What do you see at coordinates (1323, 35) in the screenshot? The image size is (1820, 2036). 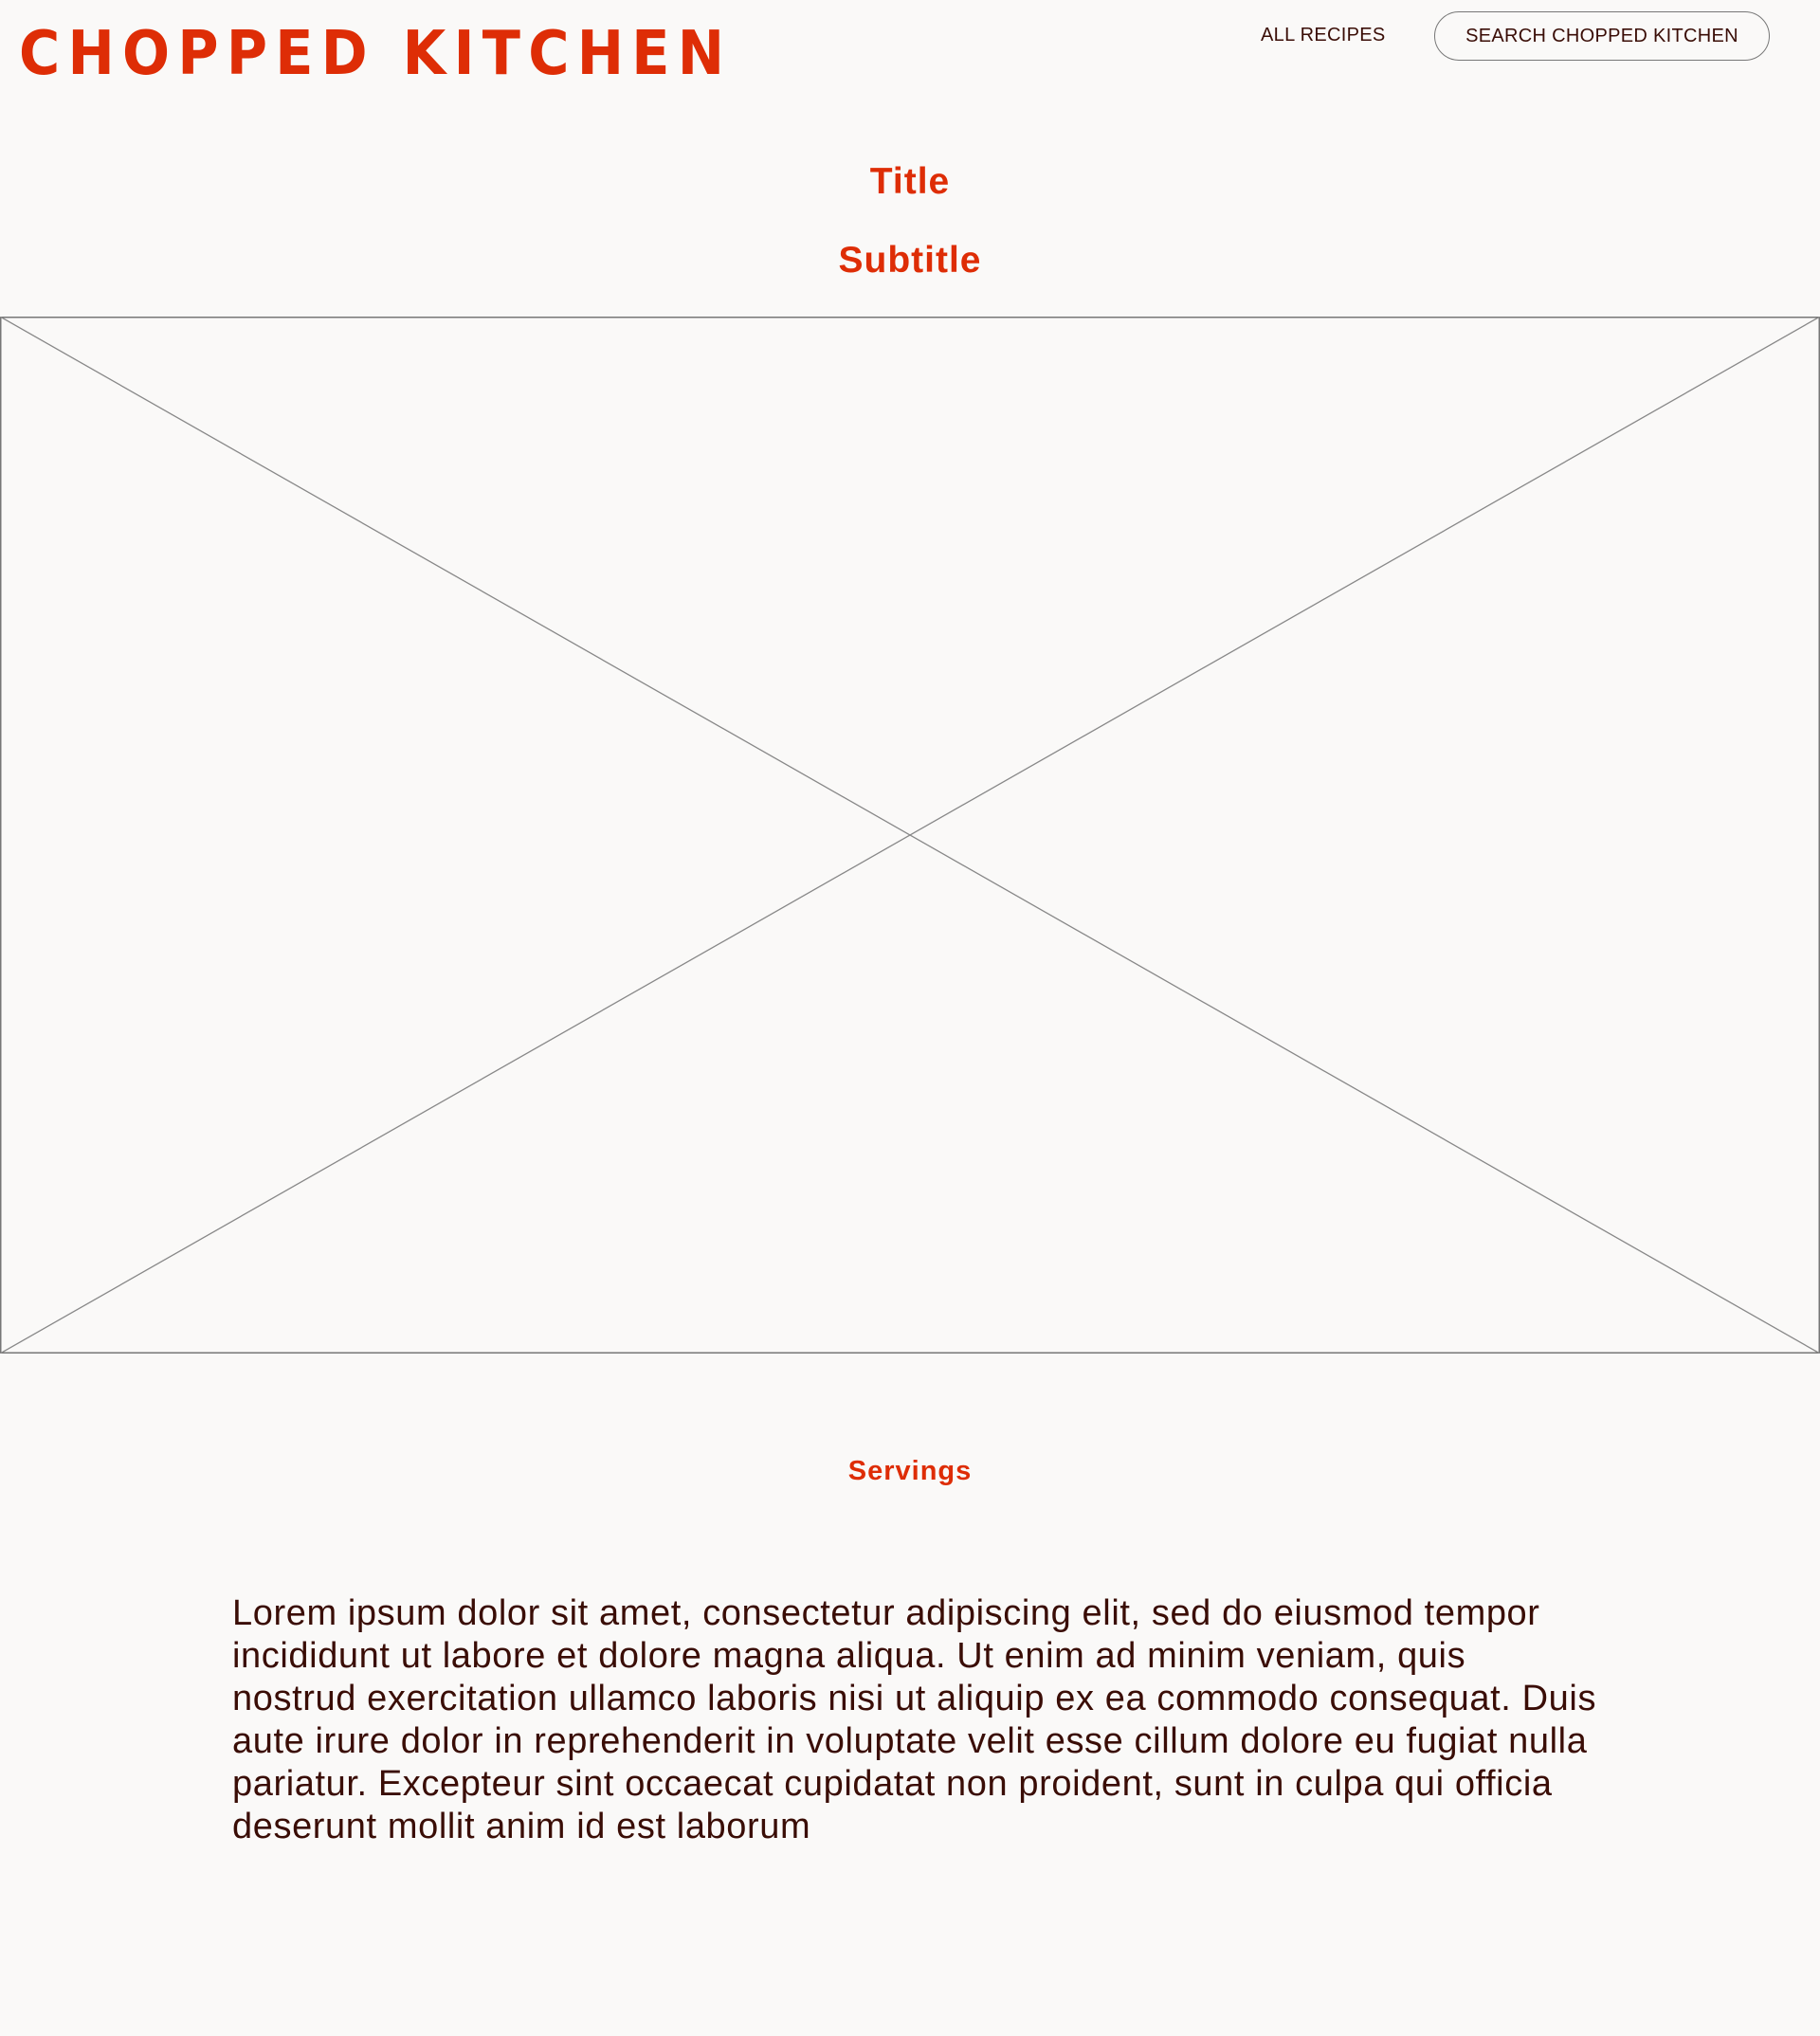 I see `all-recipes-link: ALL RECIPES` at bounding box center [1323, 35].